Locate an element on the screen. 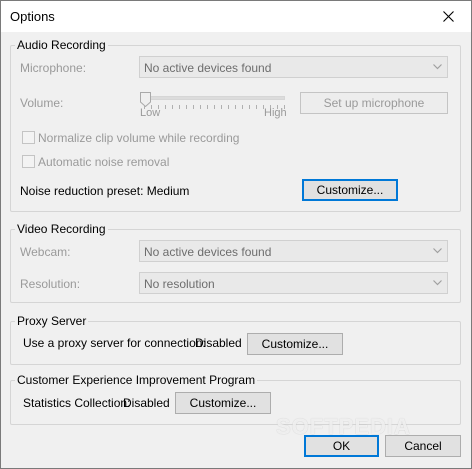  proxy-label: Use a proxy server for connection: is located at coordinates (114, 343).